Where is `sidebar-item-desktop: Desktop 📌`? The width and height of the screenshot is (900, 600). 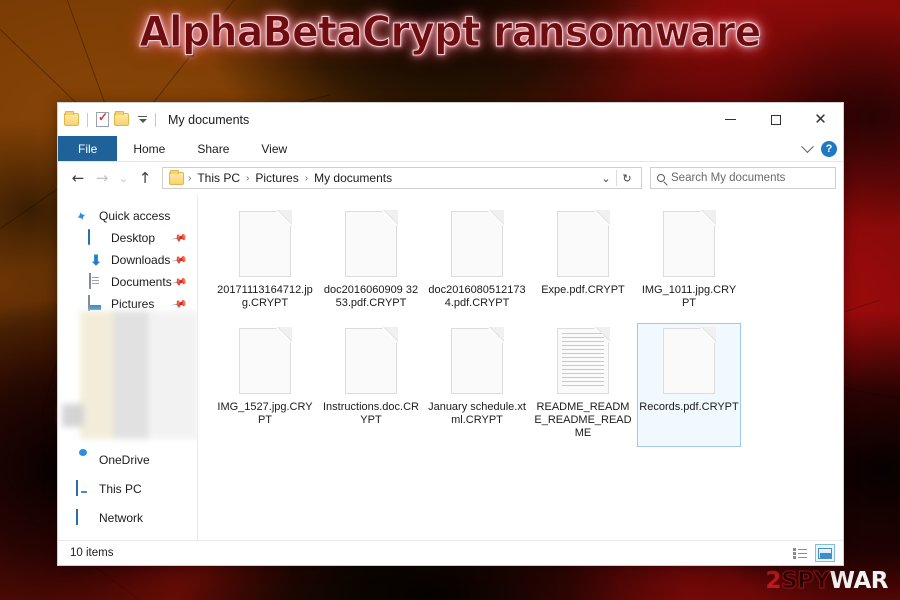
sidebar-item-desktop: Desktop 📌 is located at coordinates (127, 238).